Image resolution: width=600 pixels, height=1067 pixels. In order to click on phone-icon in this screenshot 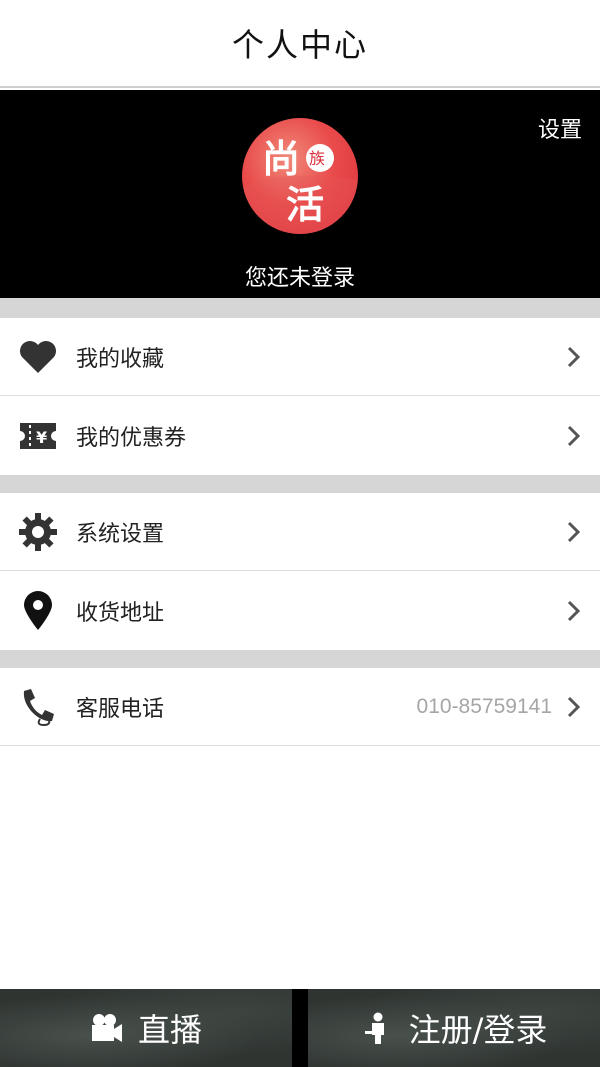, I will do `click(38, 707)`.